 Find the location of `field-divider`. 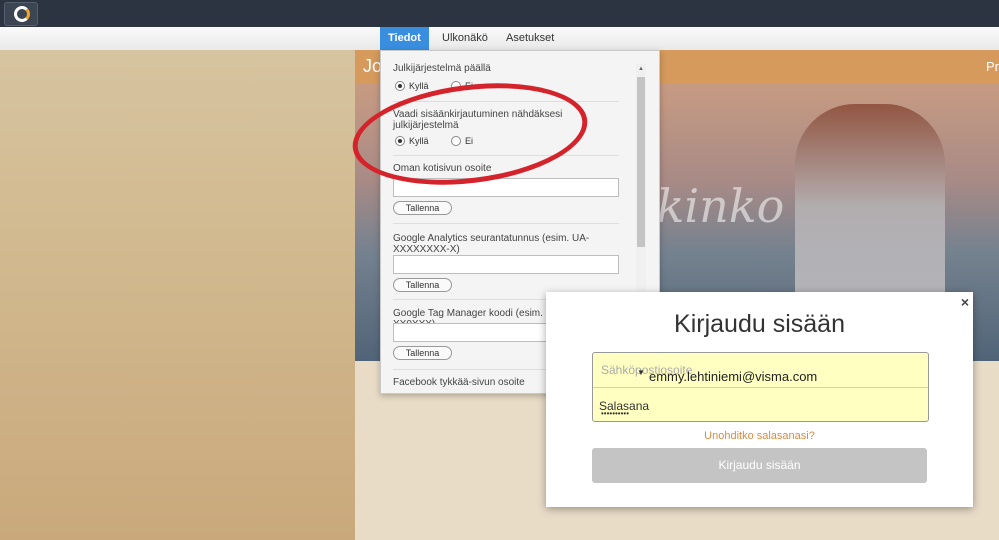

field-divider is located at coordinates (760, 387).